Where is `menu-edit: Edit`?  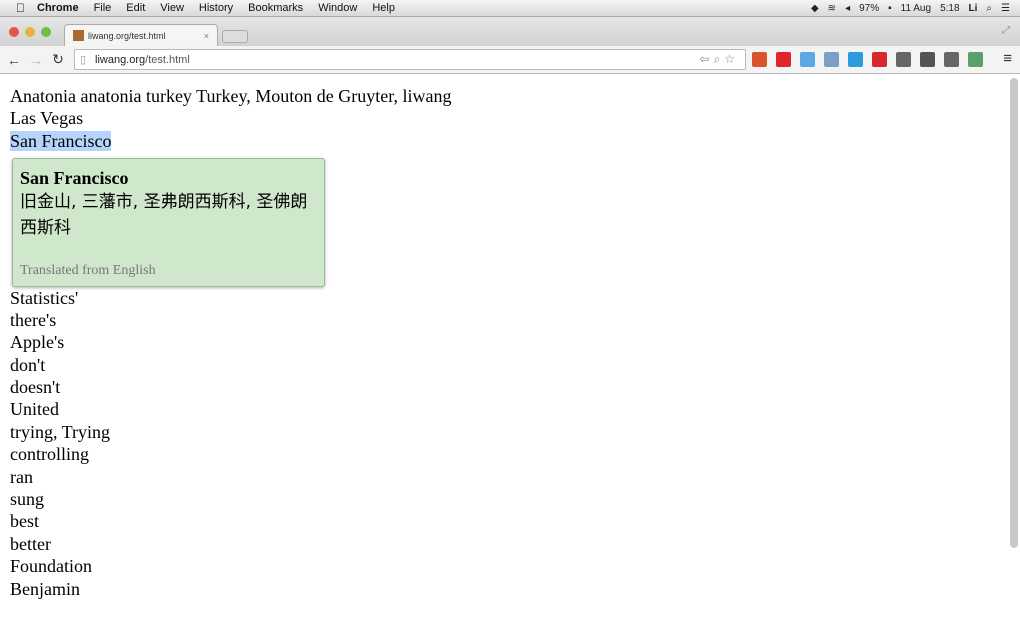 menu-edit: Edit is located at coordinates (135, 8).